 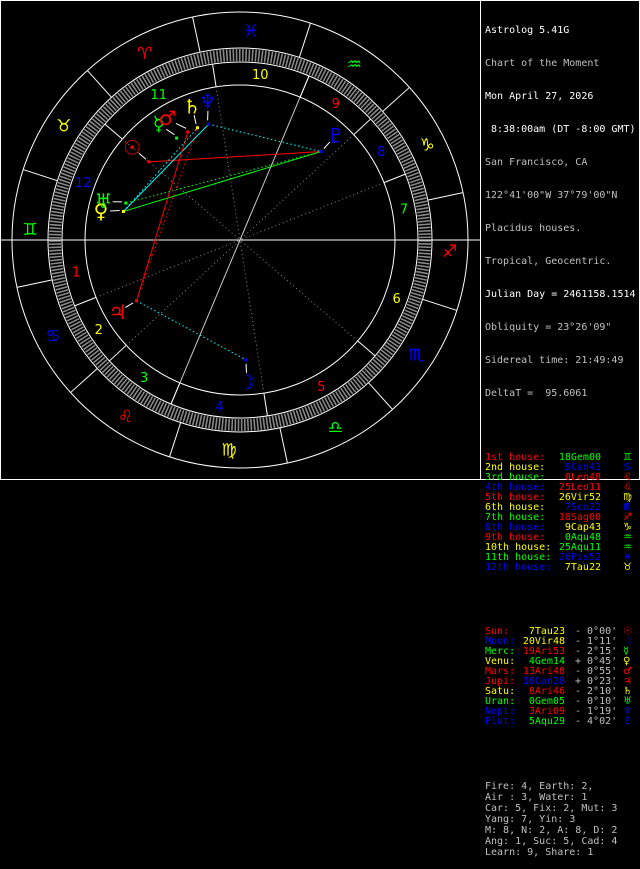 What do you see at coordinates (561, 294) in the screenshot?
I see `julian-day: Julian Day = 2461158.1514` at bounding box center [561, 294].